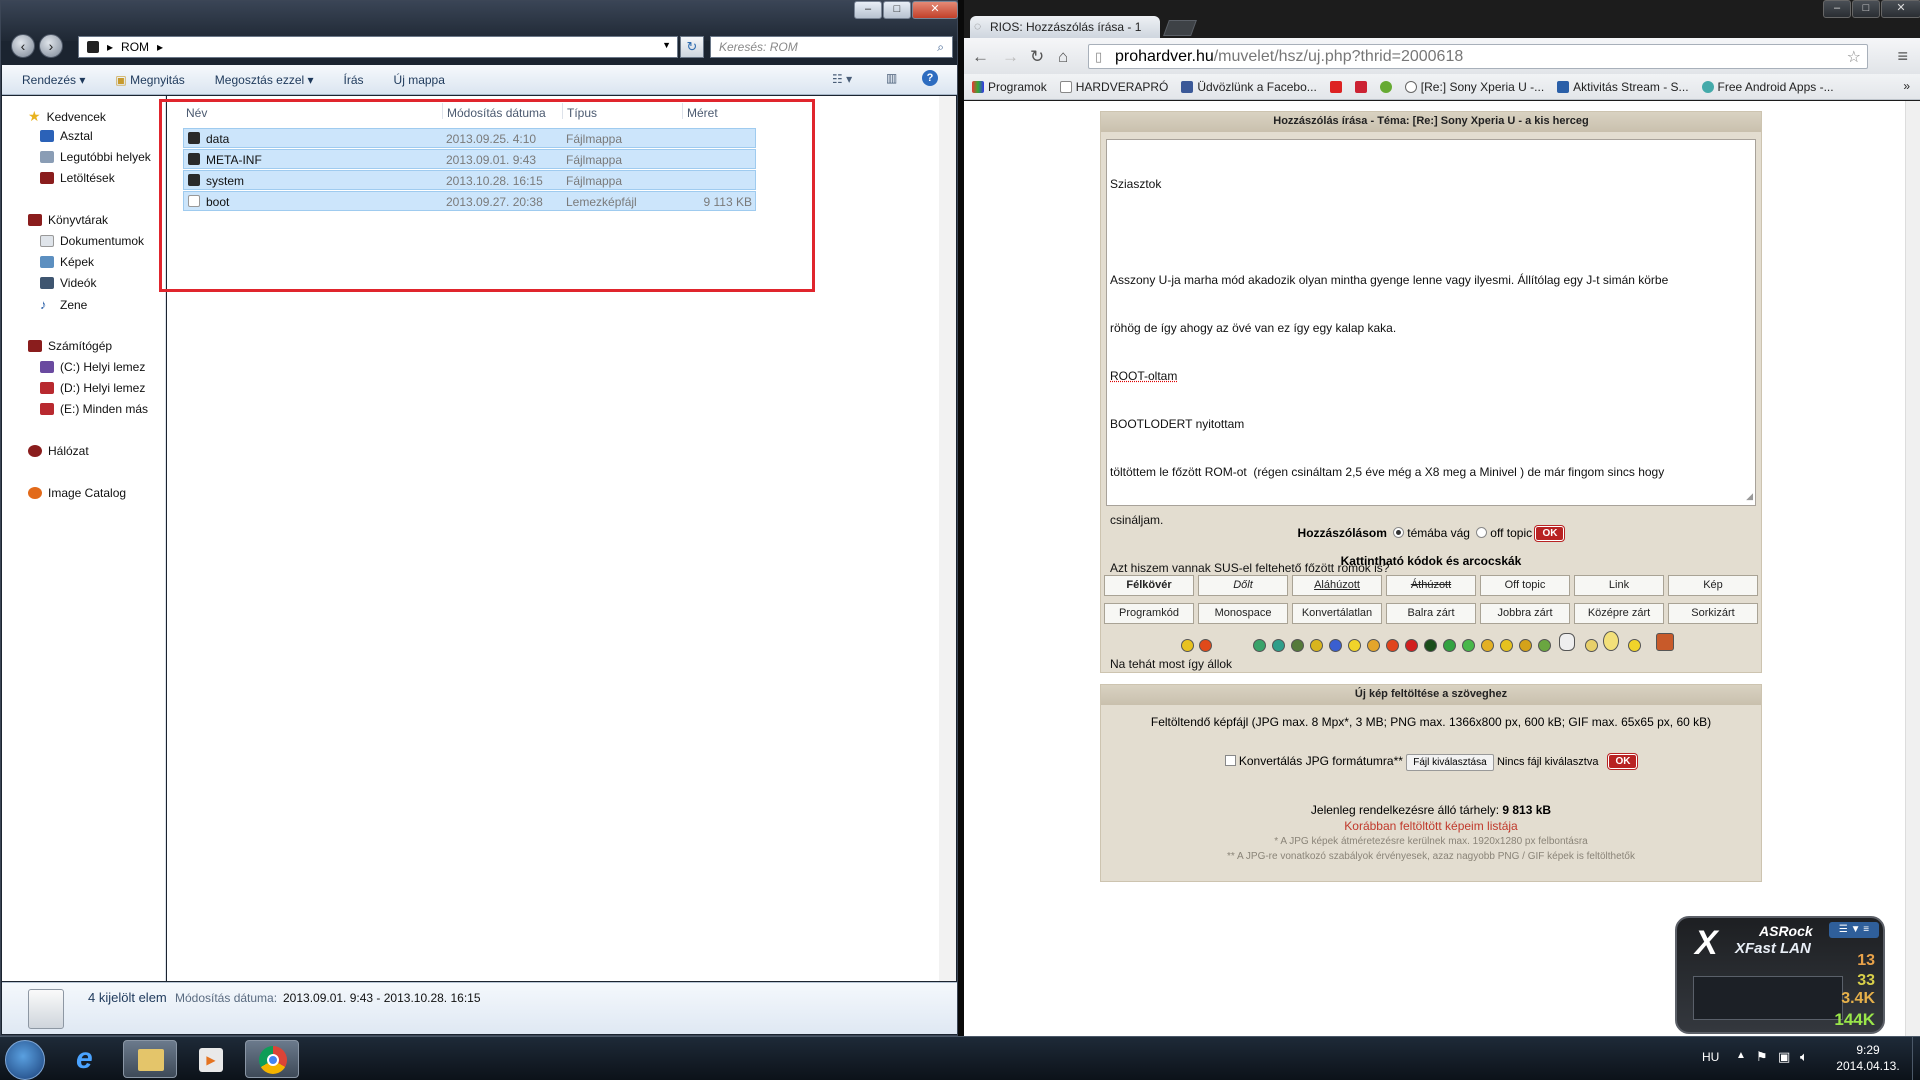 The width and height of the screenshot is (1920, 1080). Describe the element at coordinates (1243, 613) in the screenshot. I see `monospace-button: Monospace` at that location.